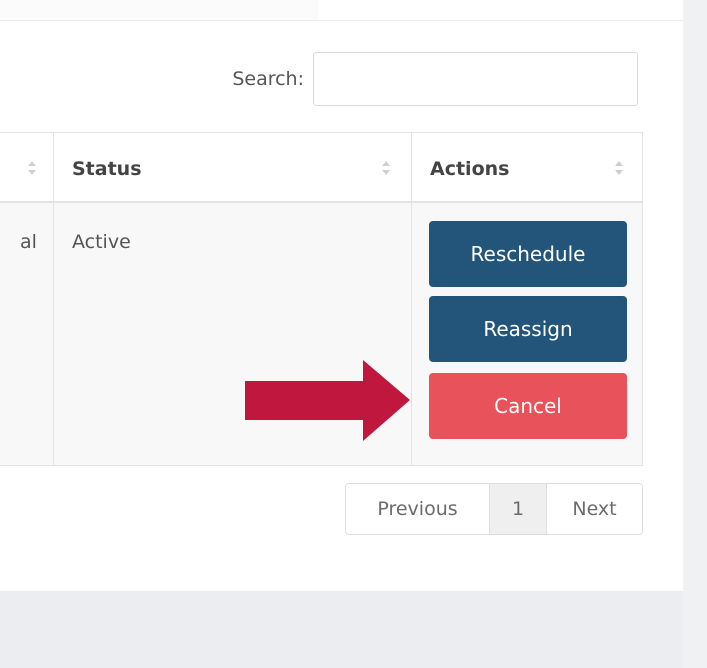 This screenshot has width=707, height=668. I want to click on column-header-status: Status, so click(107, 169).